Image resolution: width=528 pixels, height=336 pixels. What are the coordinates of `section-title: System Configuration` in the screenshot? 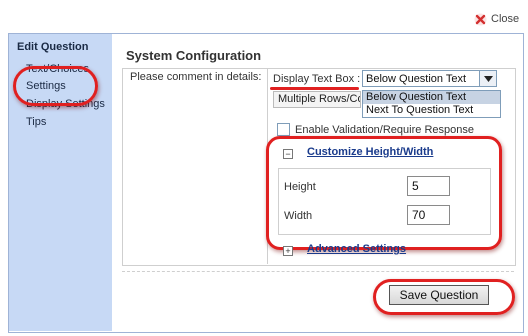 It's located at (194, 55).